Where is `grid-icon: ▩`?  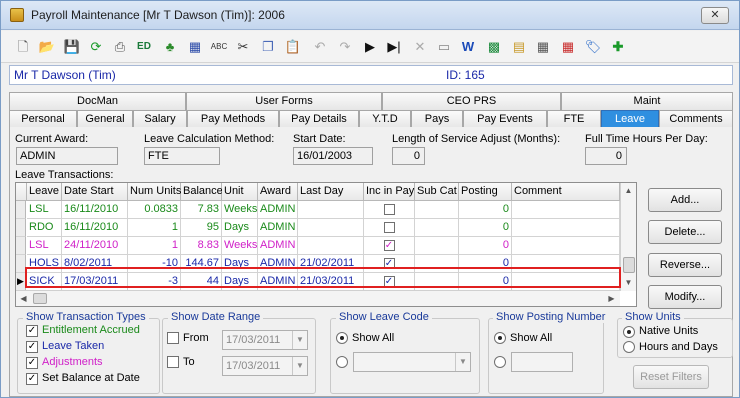 grid-icon: ▩ is located at coordinates (494, 47).